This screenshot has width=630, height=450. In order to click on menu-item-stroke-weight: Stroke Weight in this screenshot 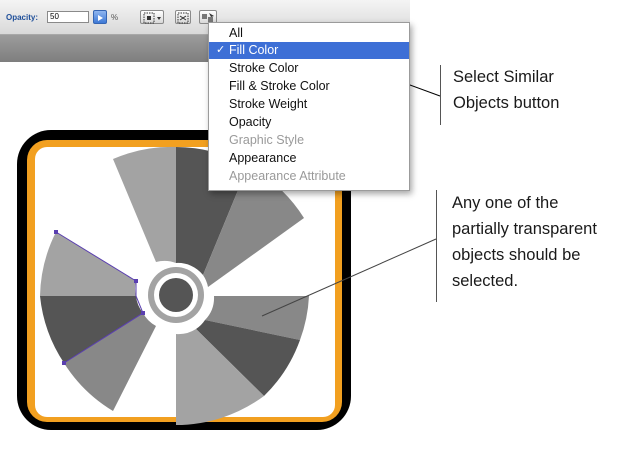, I will do `click(309, 104)`.